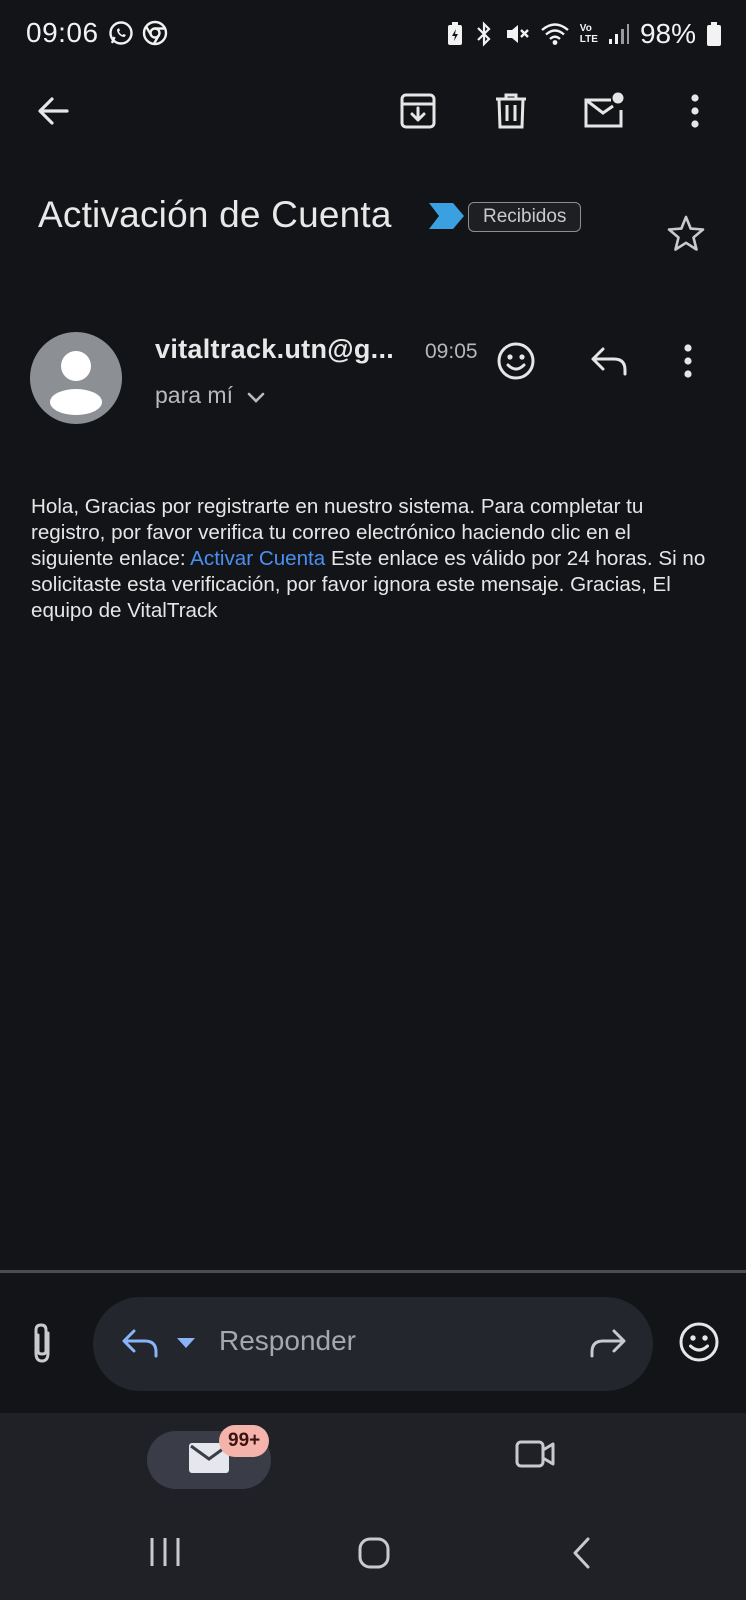 This screenshot has height=1600, width=746. I want to click on wifi-icon, so click(555, 34).